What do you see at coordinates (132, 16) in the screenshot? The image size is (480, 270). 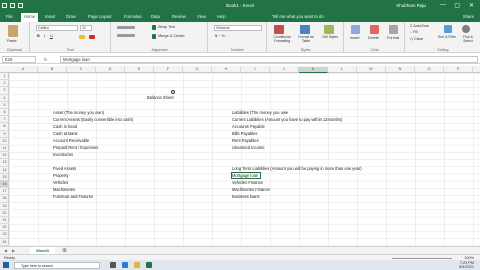 I see `tab-formulas: Formulas` at bounding box center [132, 16].